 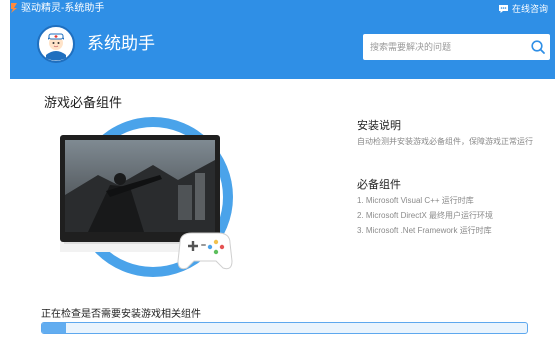 What do you see at coordinates (445, 141) in the screenshot?
I see `install-description: 自动检测并安装游戏必备组件，保障游戏正常运行` at bounding box center [445, 141].